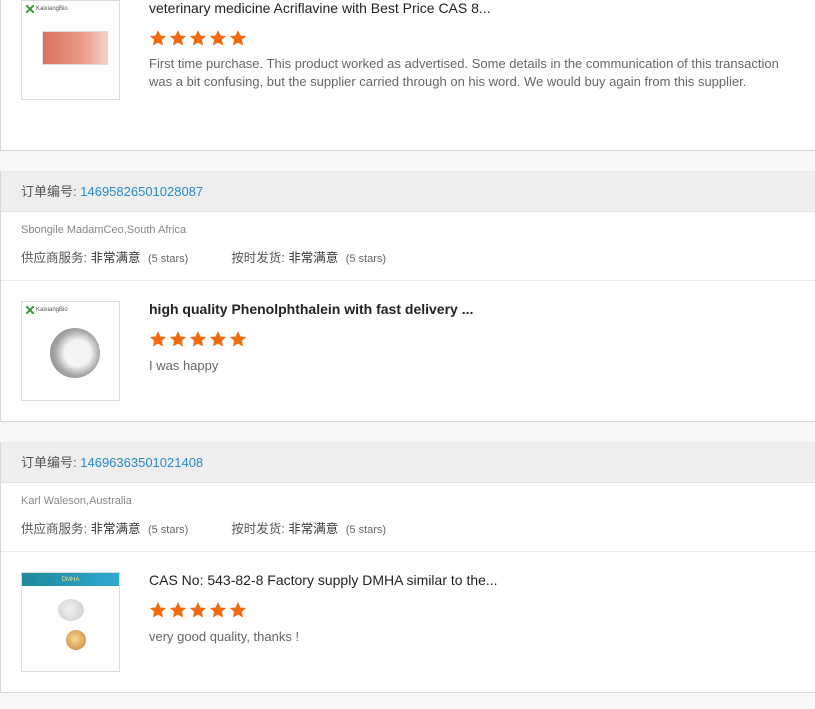  I want to click on order-header: 订单编号: 14695826501028087, so click(408, 191).